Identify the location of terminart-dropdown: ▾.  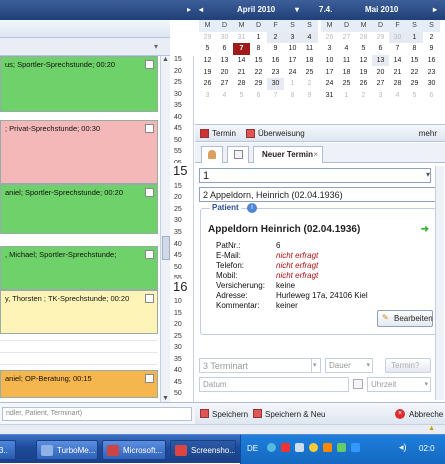
(316, 365).